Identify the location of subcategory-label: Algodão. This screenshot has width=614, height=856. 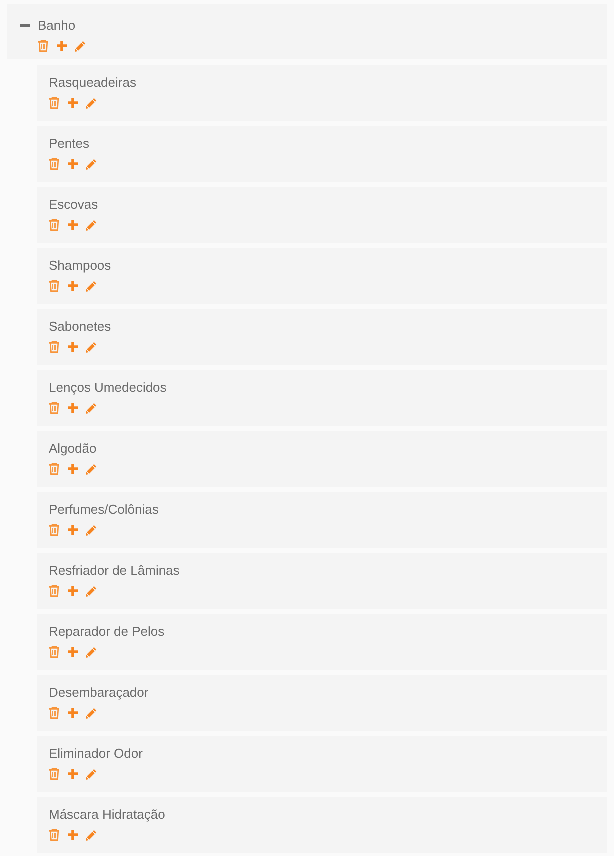
(73, 449).